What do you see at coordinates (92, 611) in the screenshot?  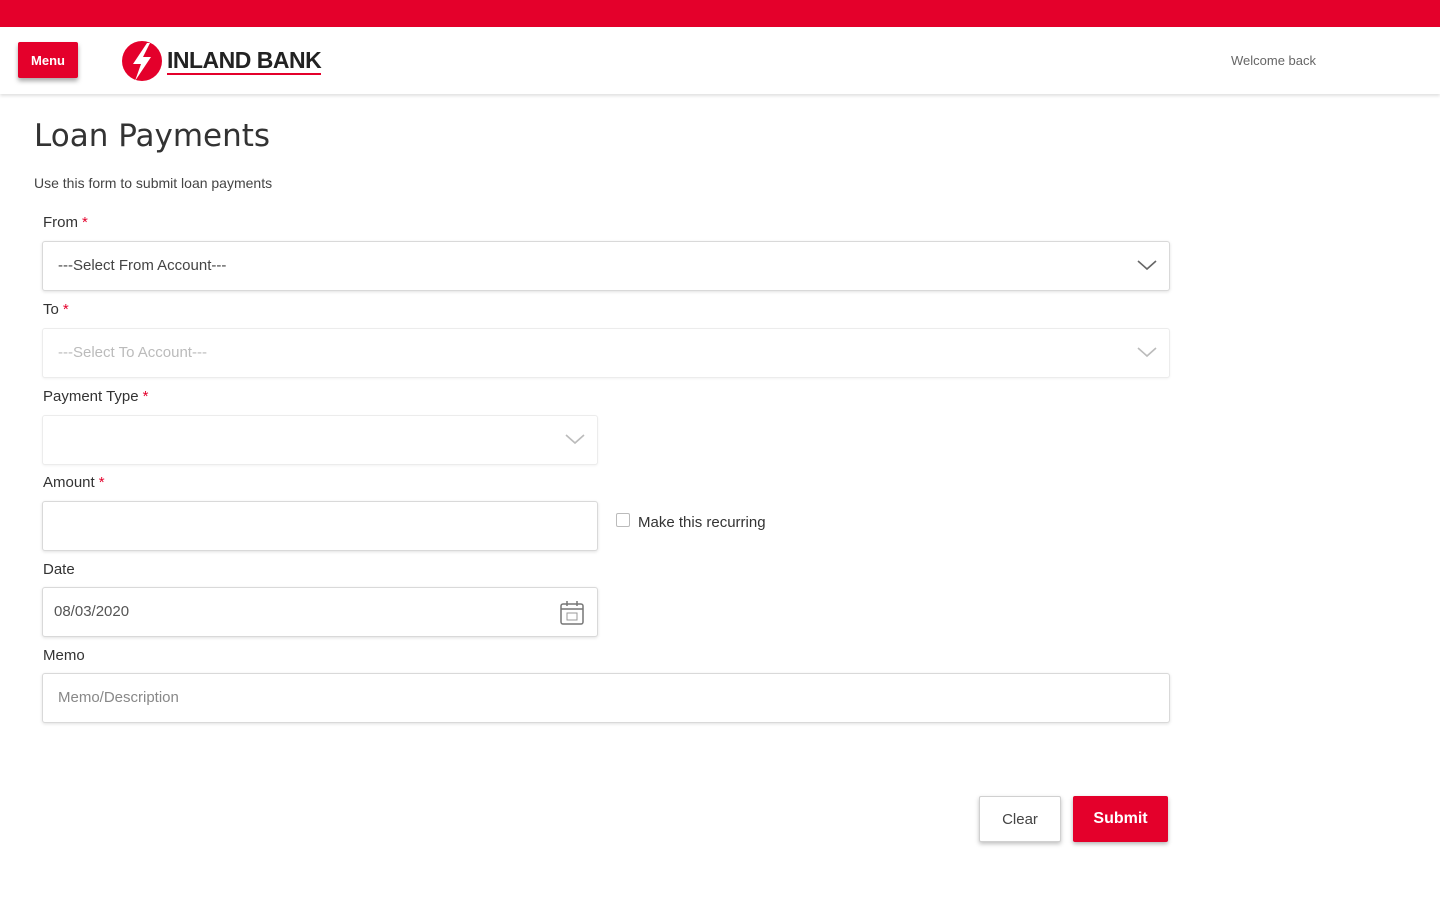 I see `date-value: 08/03/2020` at bounding box center [92, 611].